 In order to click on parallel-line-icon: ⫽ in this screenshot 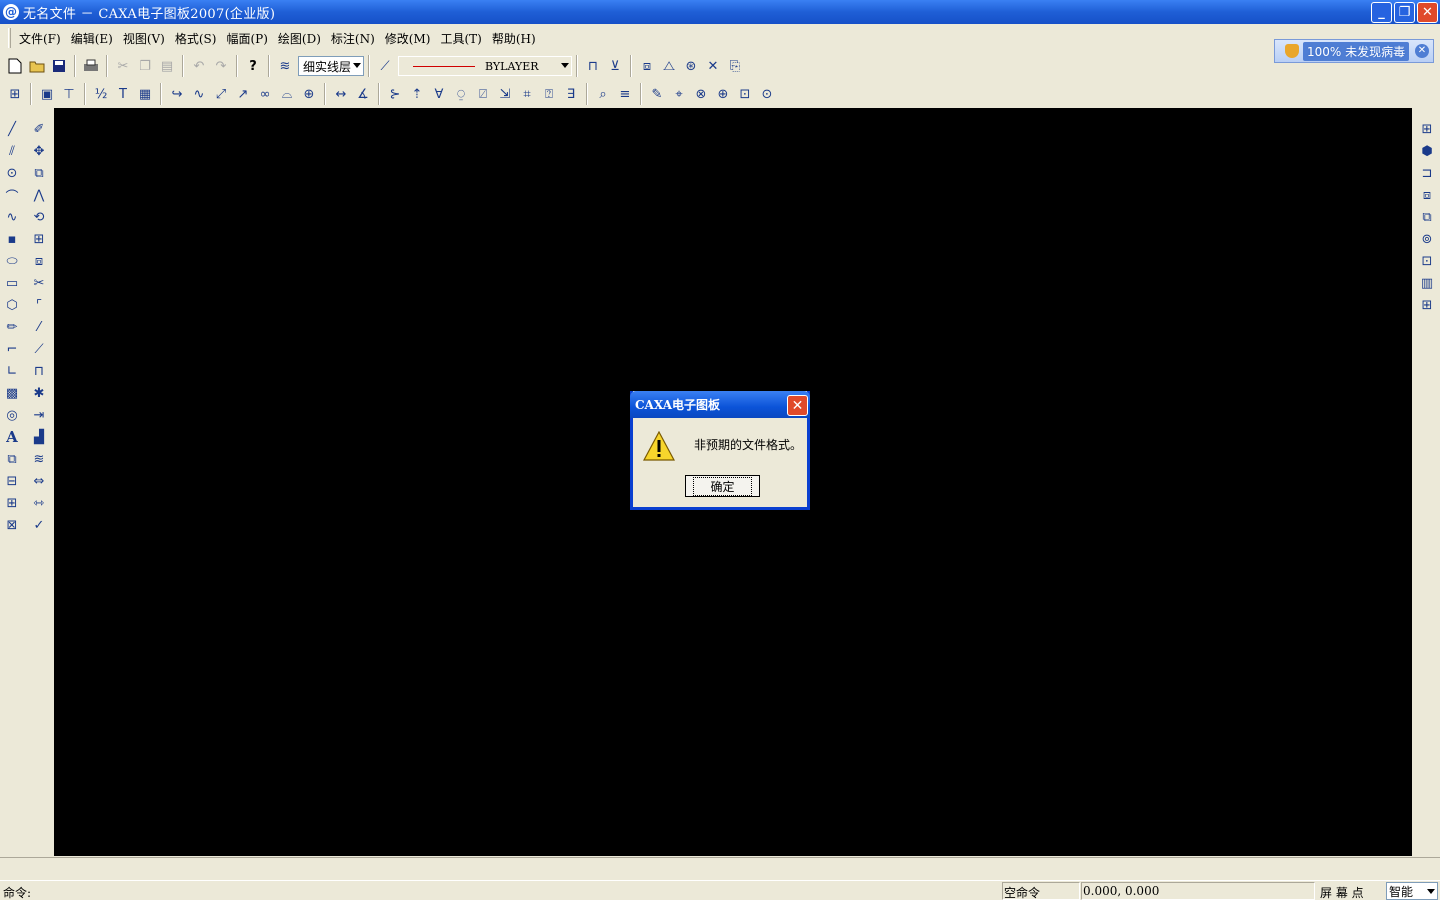, I will do `click(12, 151)`.